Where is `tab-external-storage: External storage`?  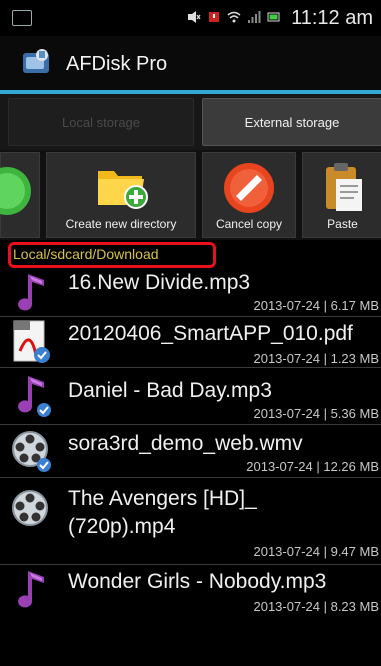 tab-external-storage: External storage is located at coordinates (291, 122).